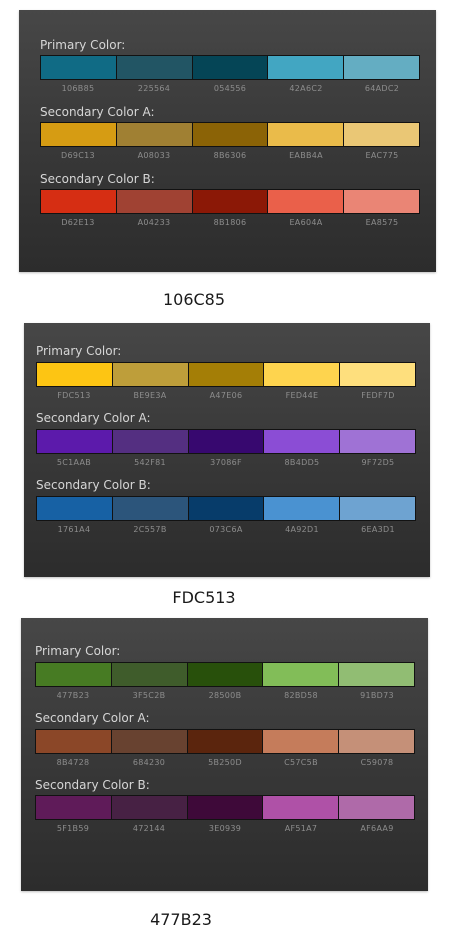 The width and height of the screenshot is (463, 948). What do you see at coordinates (74, 395) in the screenshot?
I see `hex-code: FDC513` at bounding box center [74, 395].